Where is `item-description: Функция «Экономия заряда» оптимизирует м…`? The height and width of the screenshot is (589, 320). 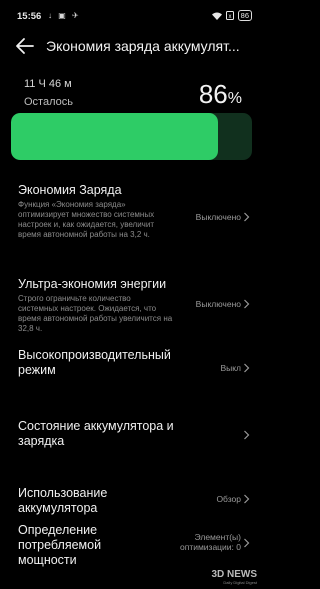 item-description: Функция «Экономия заряда» оптимизирует м… is located at coordinates (86, 219).